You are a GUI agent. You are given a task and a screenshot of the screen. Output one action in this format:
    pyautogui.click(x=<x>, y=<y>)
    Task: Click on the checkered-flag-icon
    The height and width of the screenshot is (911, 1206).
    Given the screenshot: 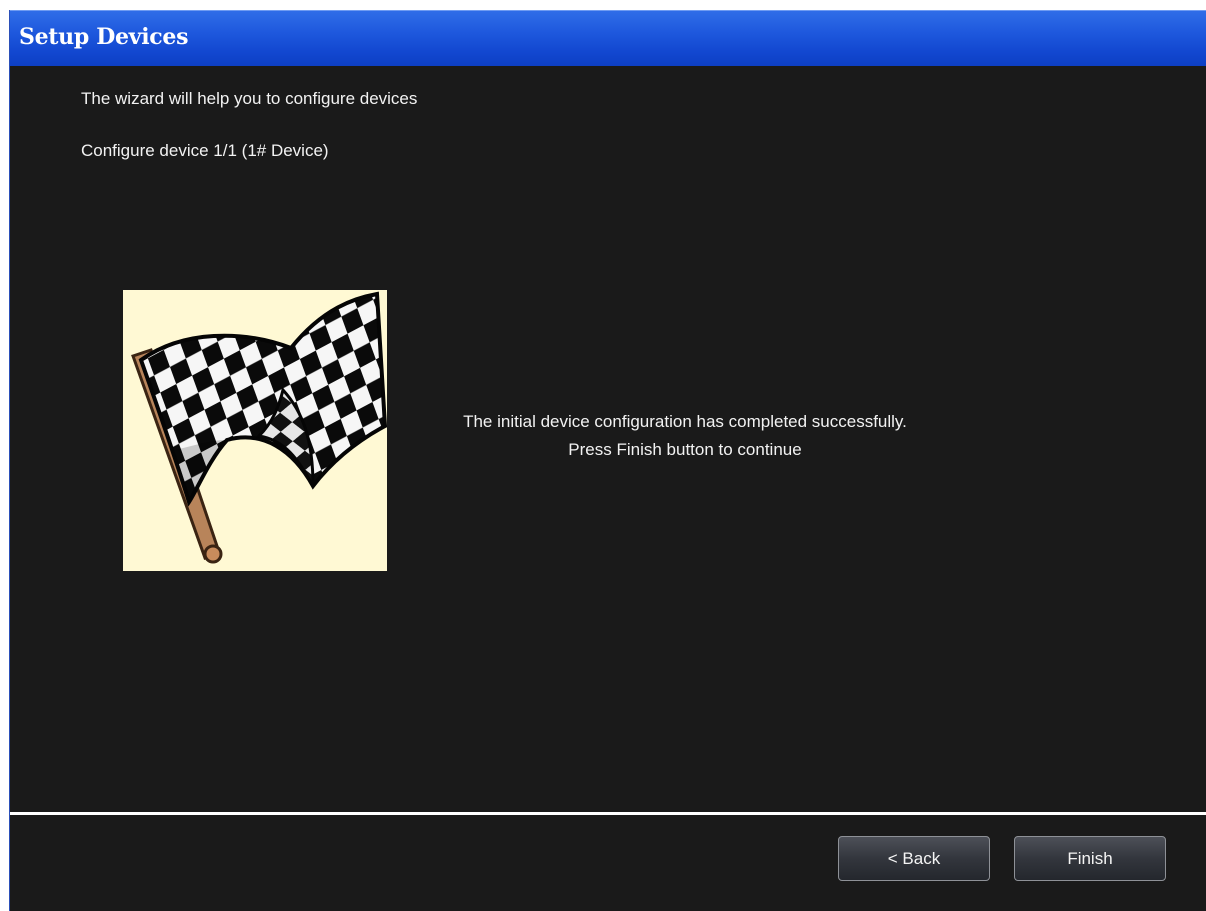 What is the action you would take?
    pyautogui.click(x=255, y=430)
    